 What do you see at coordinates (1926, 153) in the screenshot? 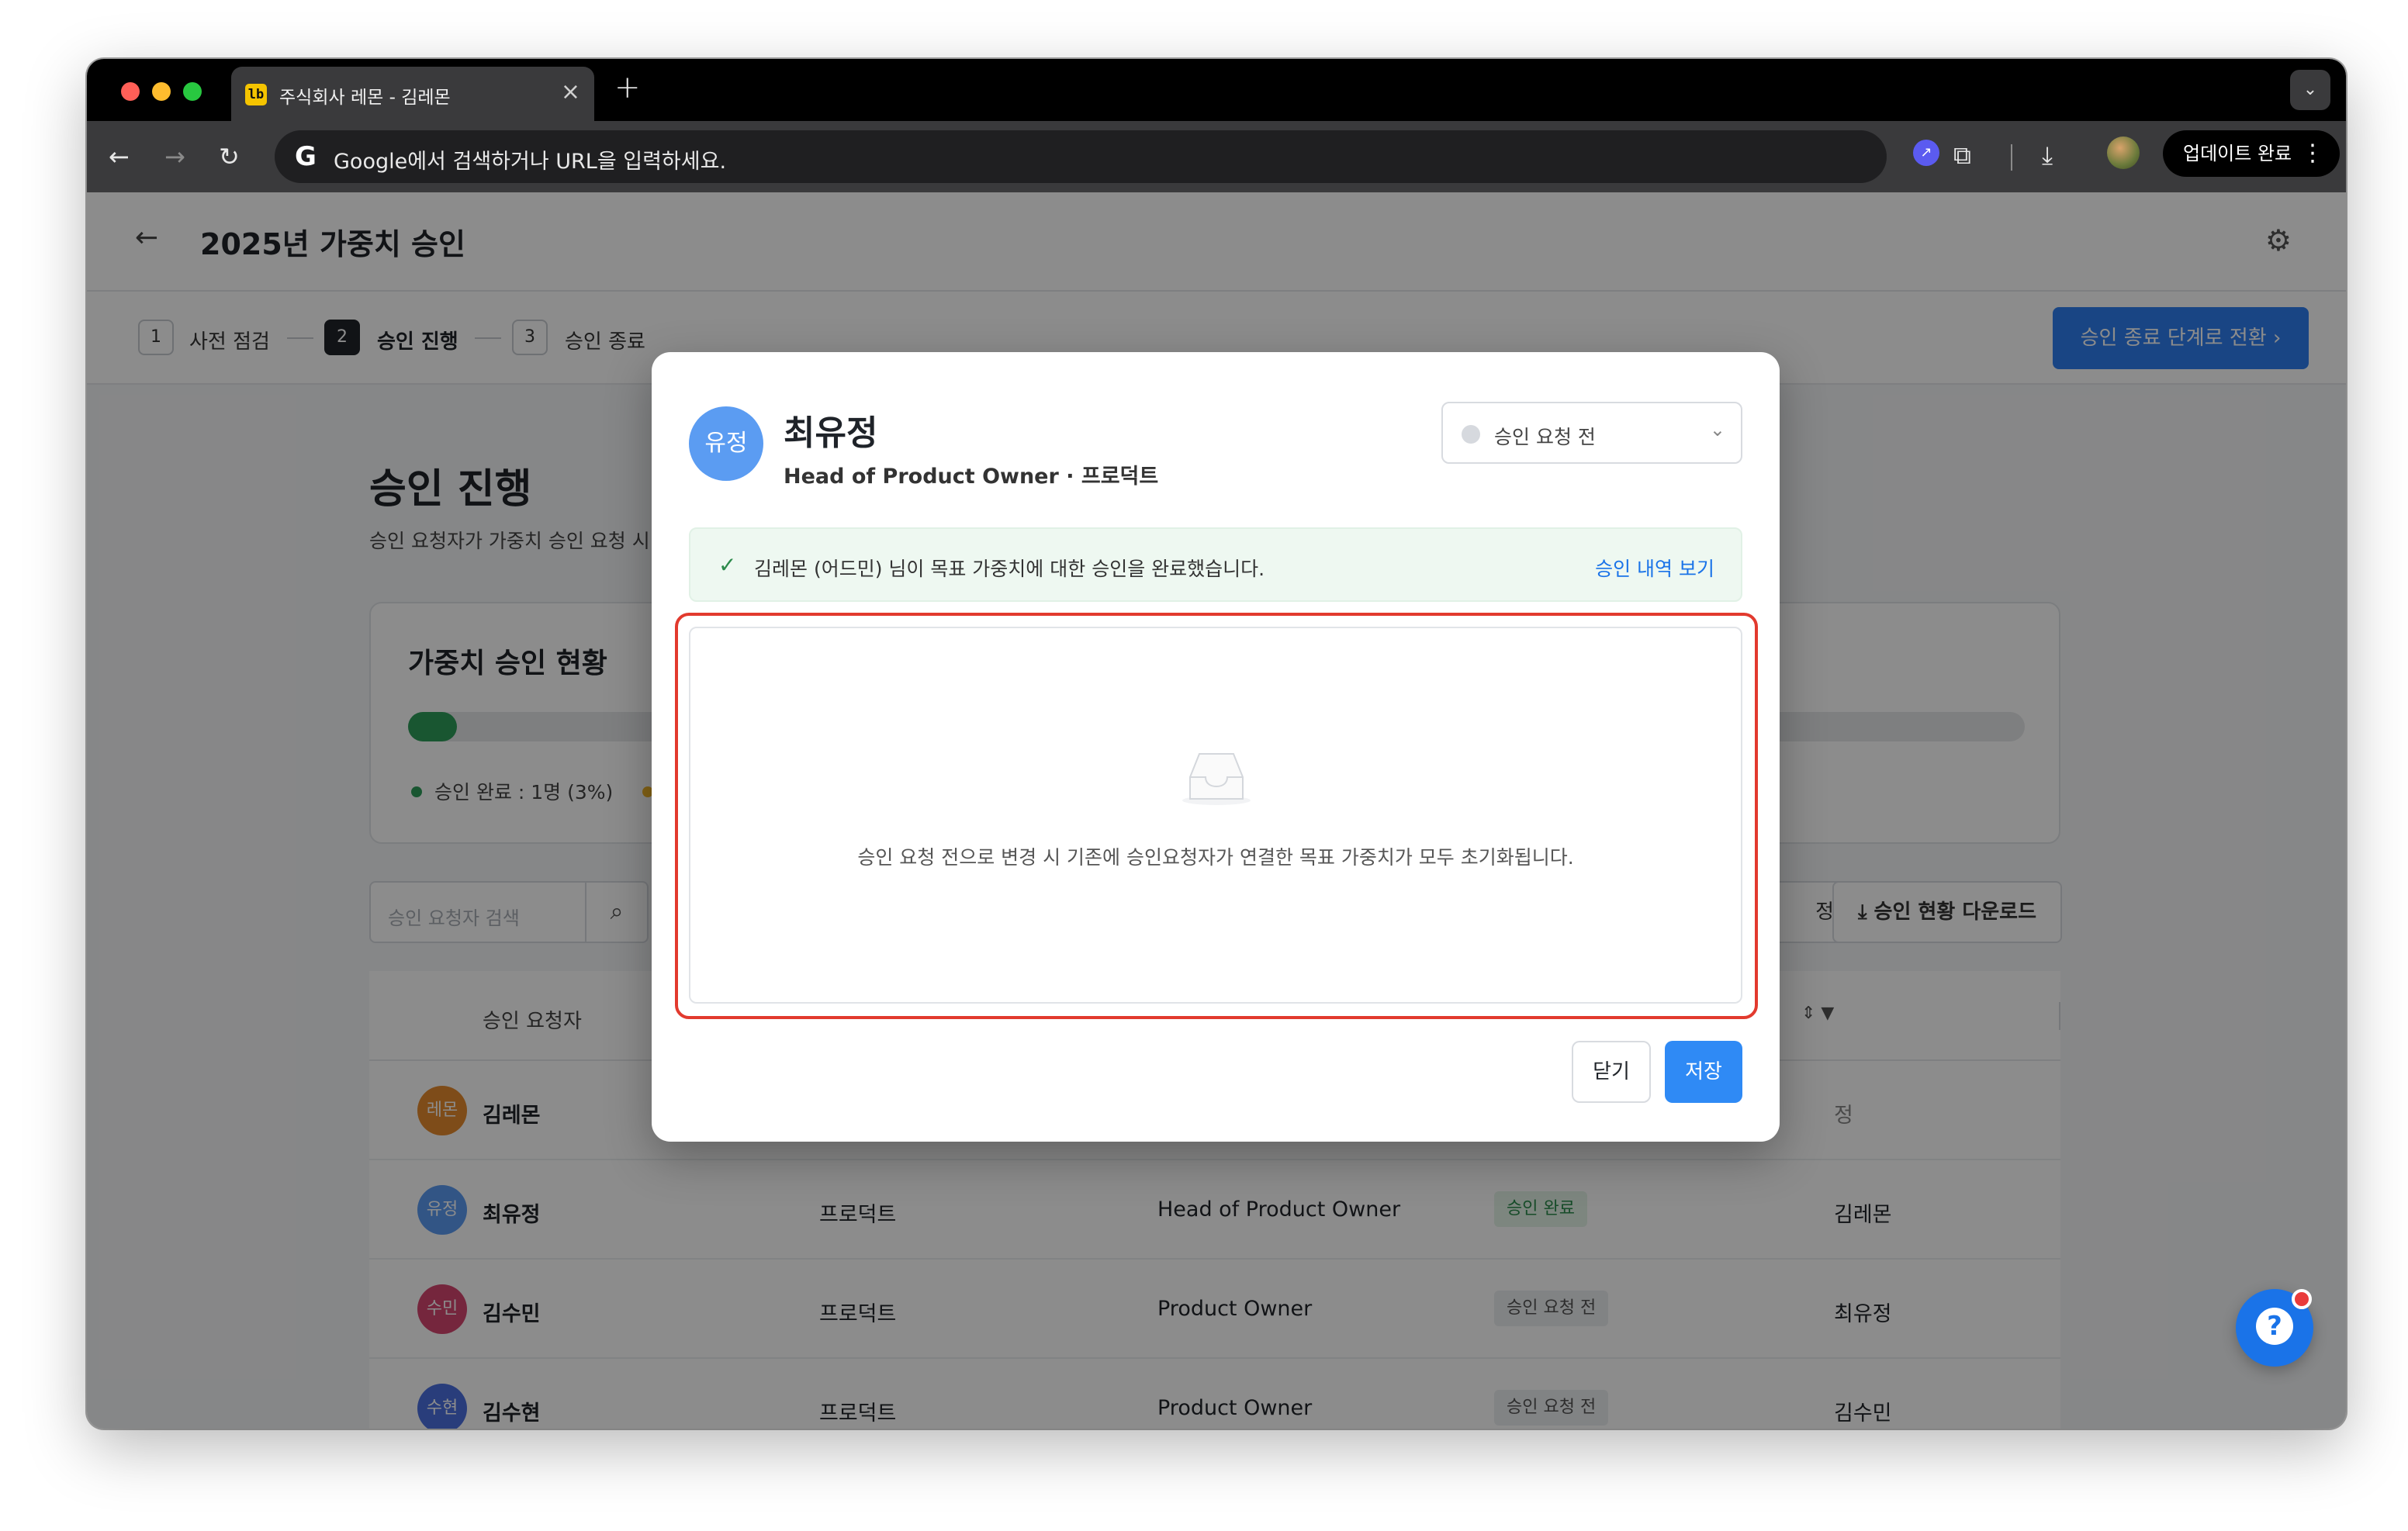
I see `extension-icon: ↗` at bounding box center [1926, 153].